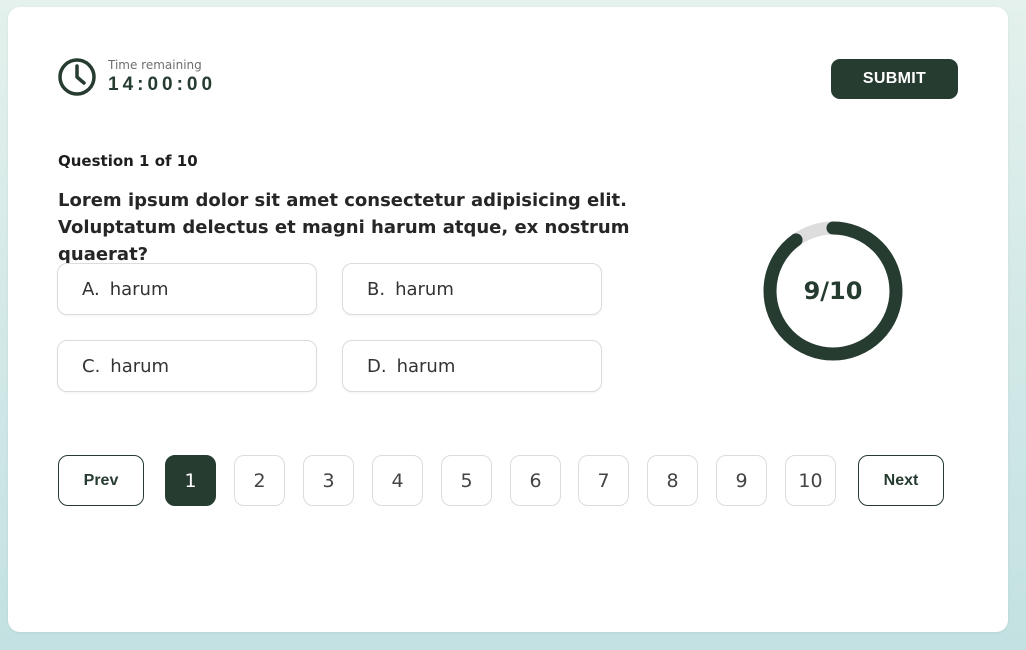 The height and width of the screenshot is (650, 1026). I want to click on option-d: D. harum, so click(472, 366).